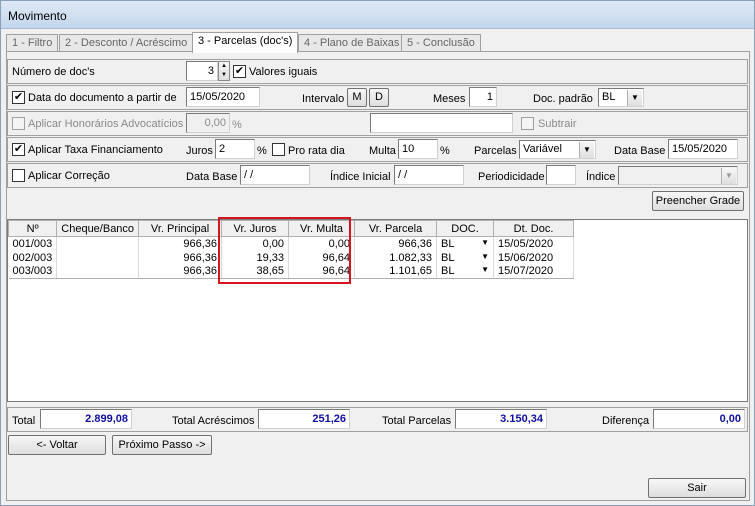 The height and width of the screenshot is (506, 755). I want to click on total-field: 2.899,08, so click(86, 419).